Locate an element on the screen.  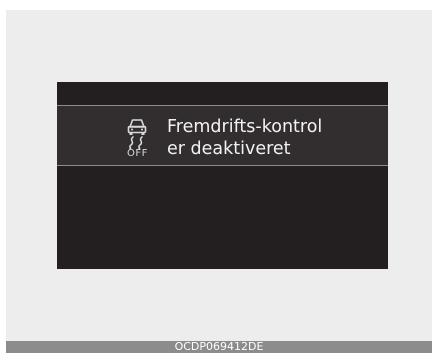
caption-bar: OCDP069412DE is located at coordinates (219, 346).